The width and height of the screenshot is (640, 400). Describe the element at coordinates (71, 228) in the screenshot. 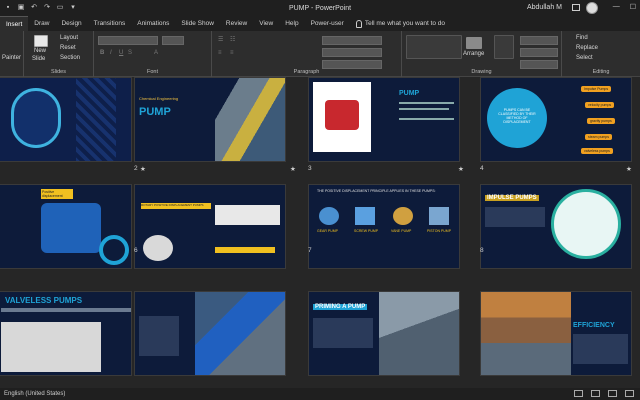

I see `blue-pump-photo` at that location.